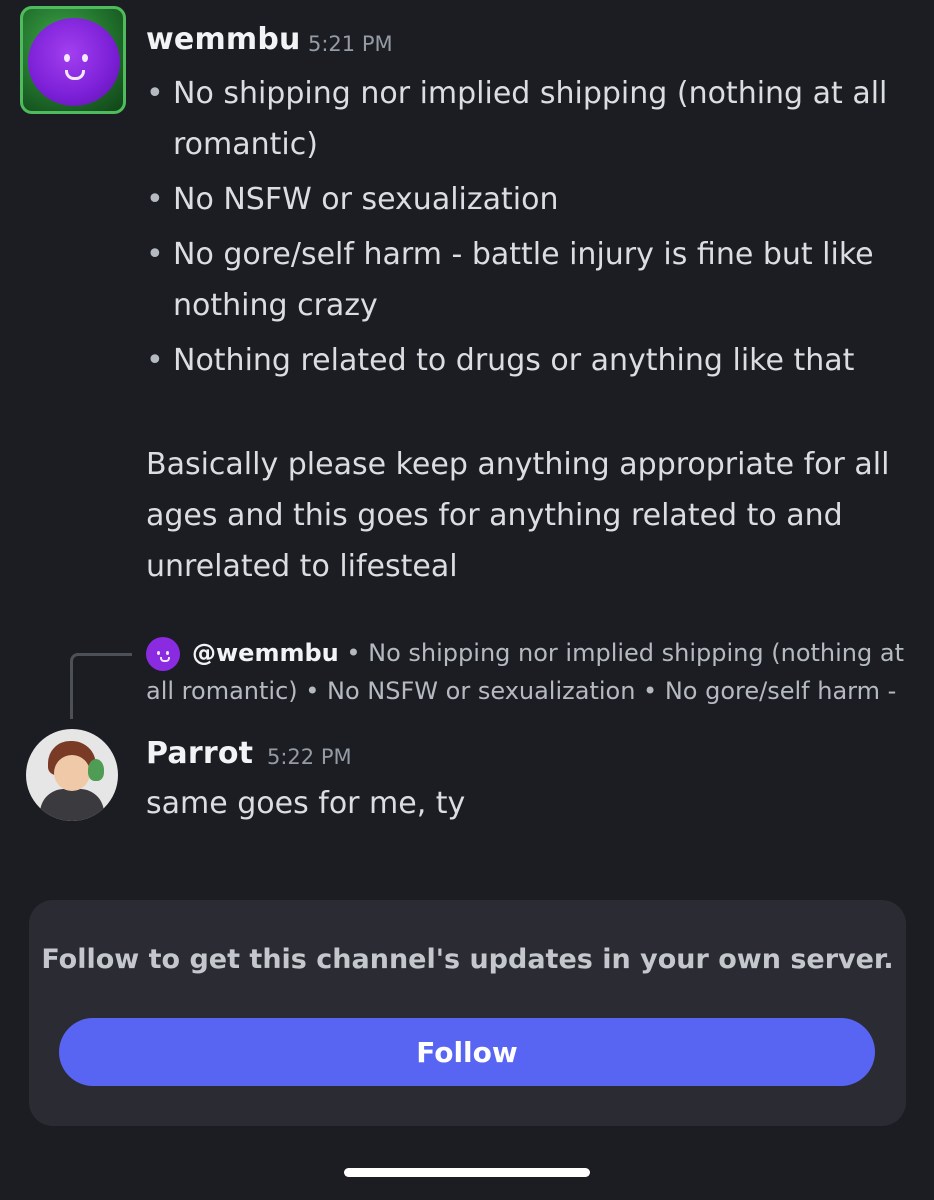 Image resolution: width=934 pixels, height=1200 pixels. What do you see at coordinates (85, 58) in the screenshot?
I see `avatar-eye-right` at bounding box center [85, 58].